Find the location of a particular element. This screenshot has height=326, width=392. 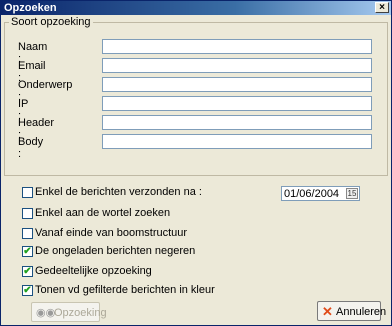

date-value: 01/06/2004 is located at coordinates (312, 194).